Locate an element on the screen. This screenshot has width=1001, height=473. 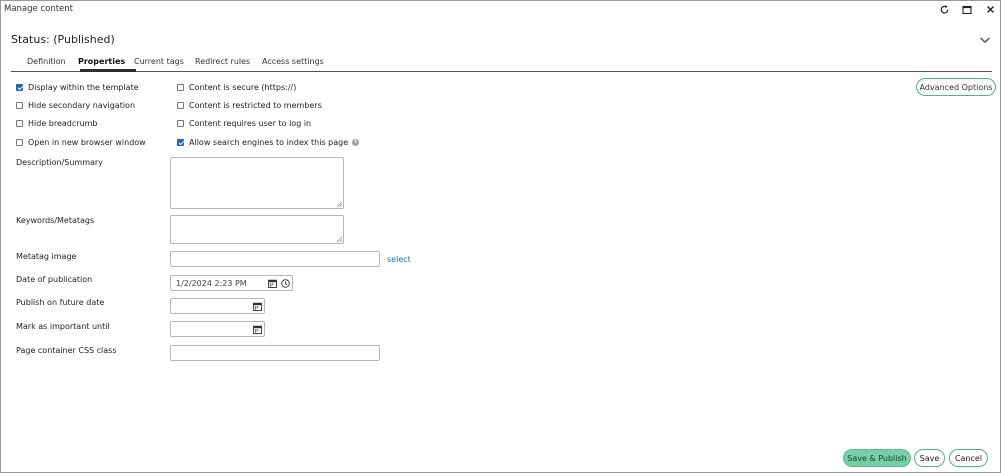
save-button: Save is located at coordinates (929, 458).